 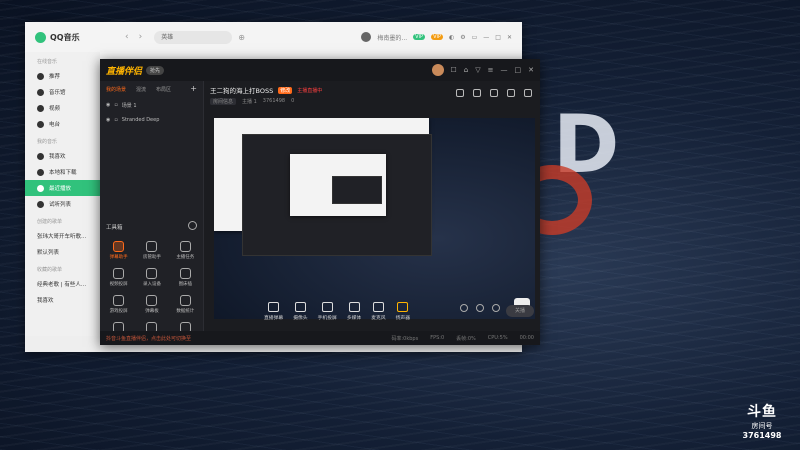 I want to click on danmu-icon, so click(x=119, y=246).